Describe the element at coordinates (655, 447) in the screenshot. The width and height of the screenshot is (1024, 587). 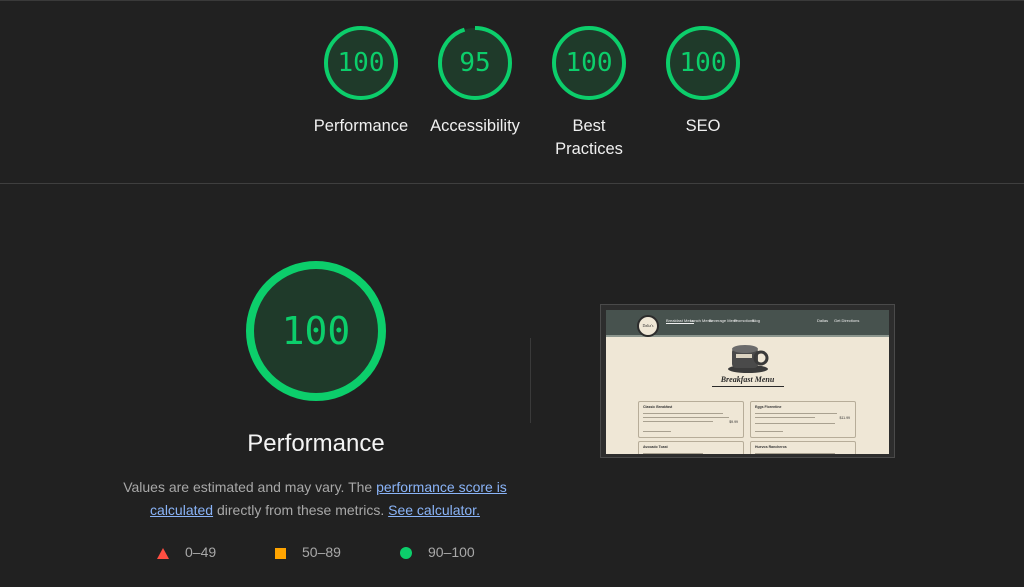
I see `screenshot-card-title: Avocado Toast` at that location.